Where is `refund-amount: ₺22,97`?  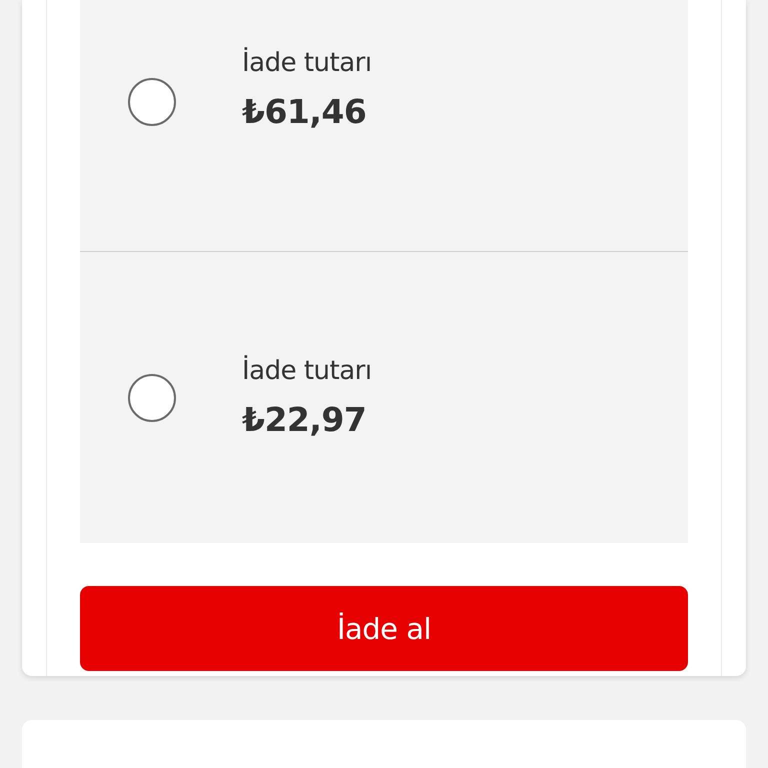
refund-amount: ₺22,97 is located at coordinates (305, 419).